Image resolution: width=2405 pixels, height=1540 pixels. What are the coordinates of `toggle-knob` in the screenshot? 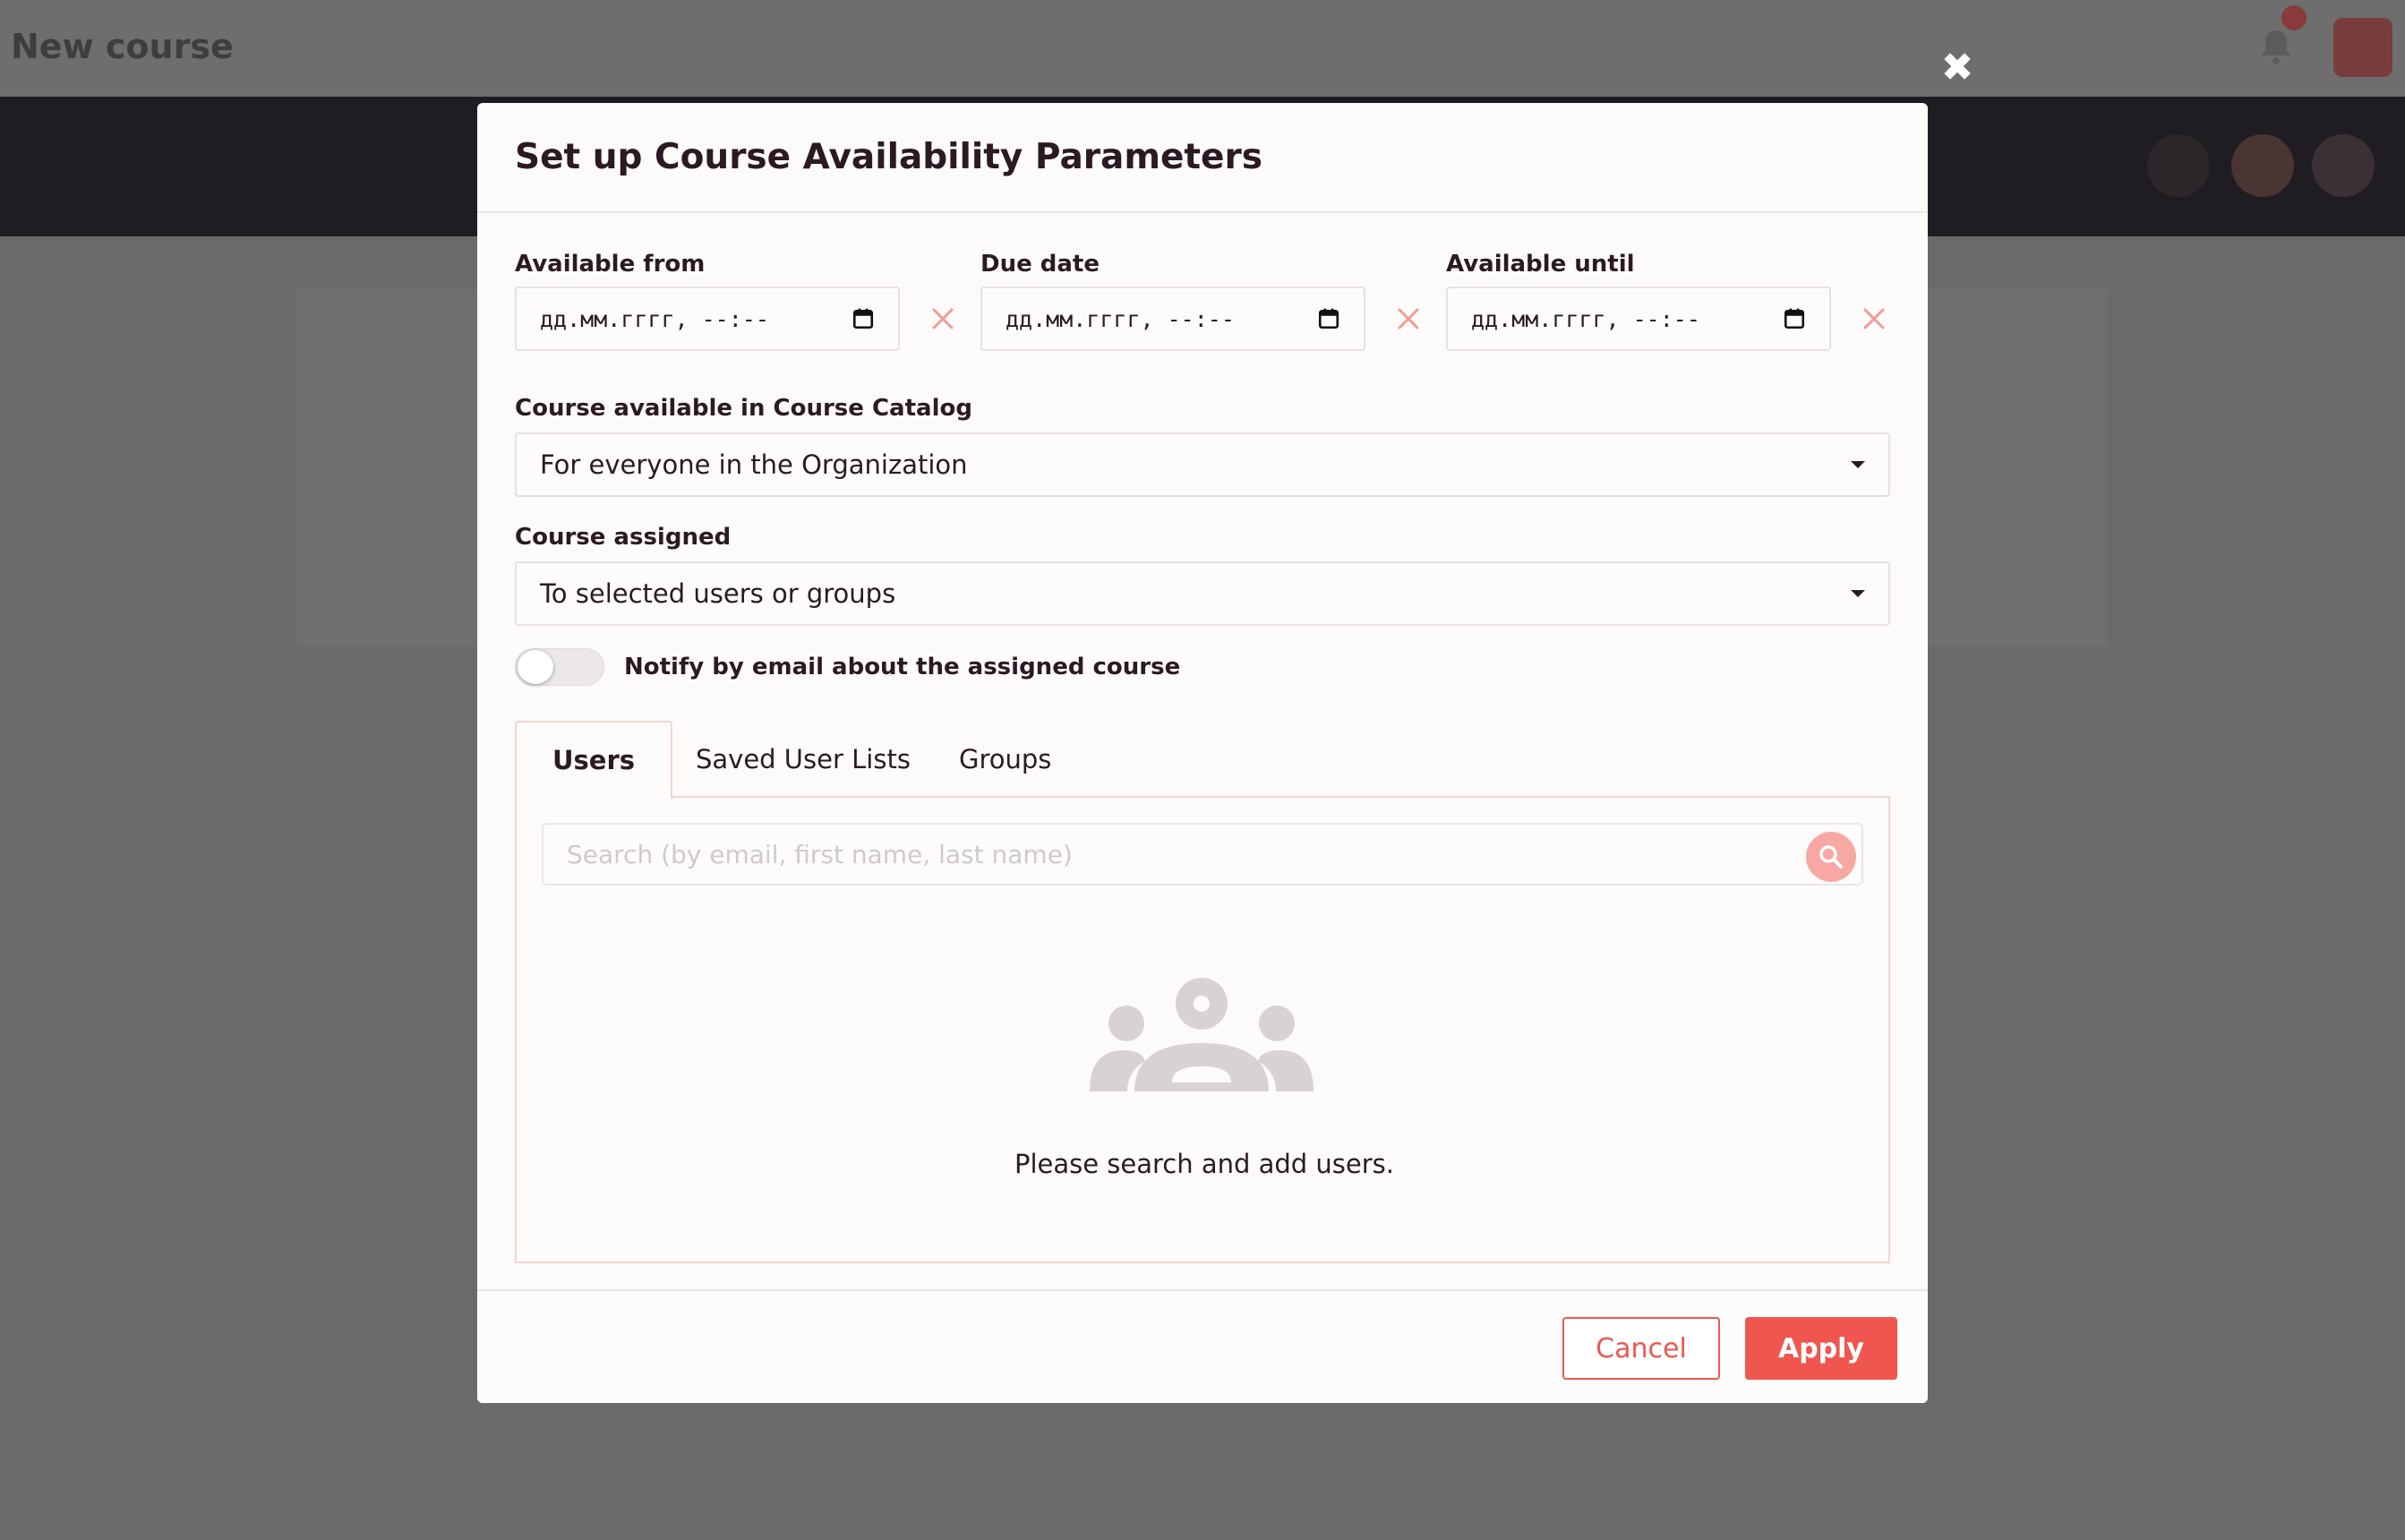 It's located at (535, 667).